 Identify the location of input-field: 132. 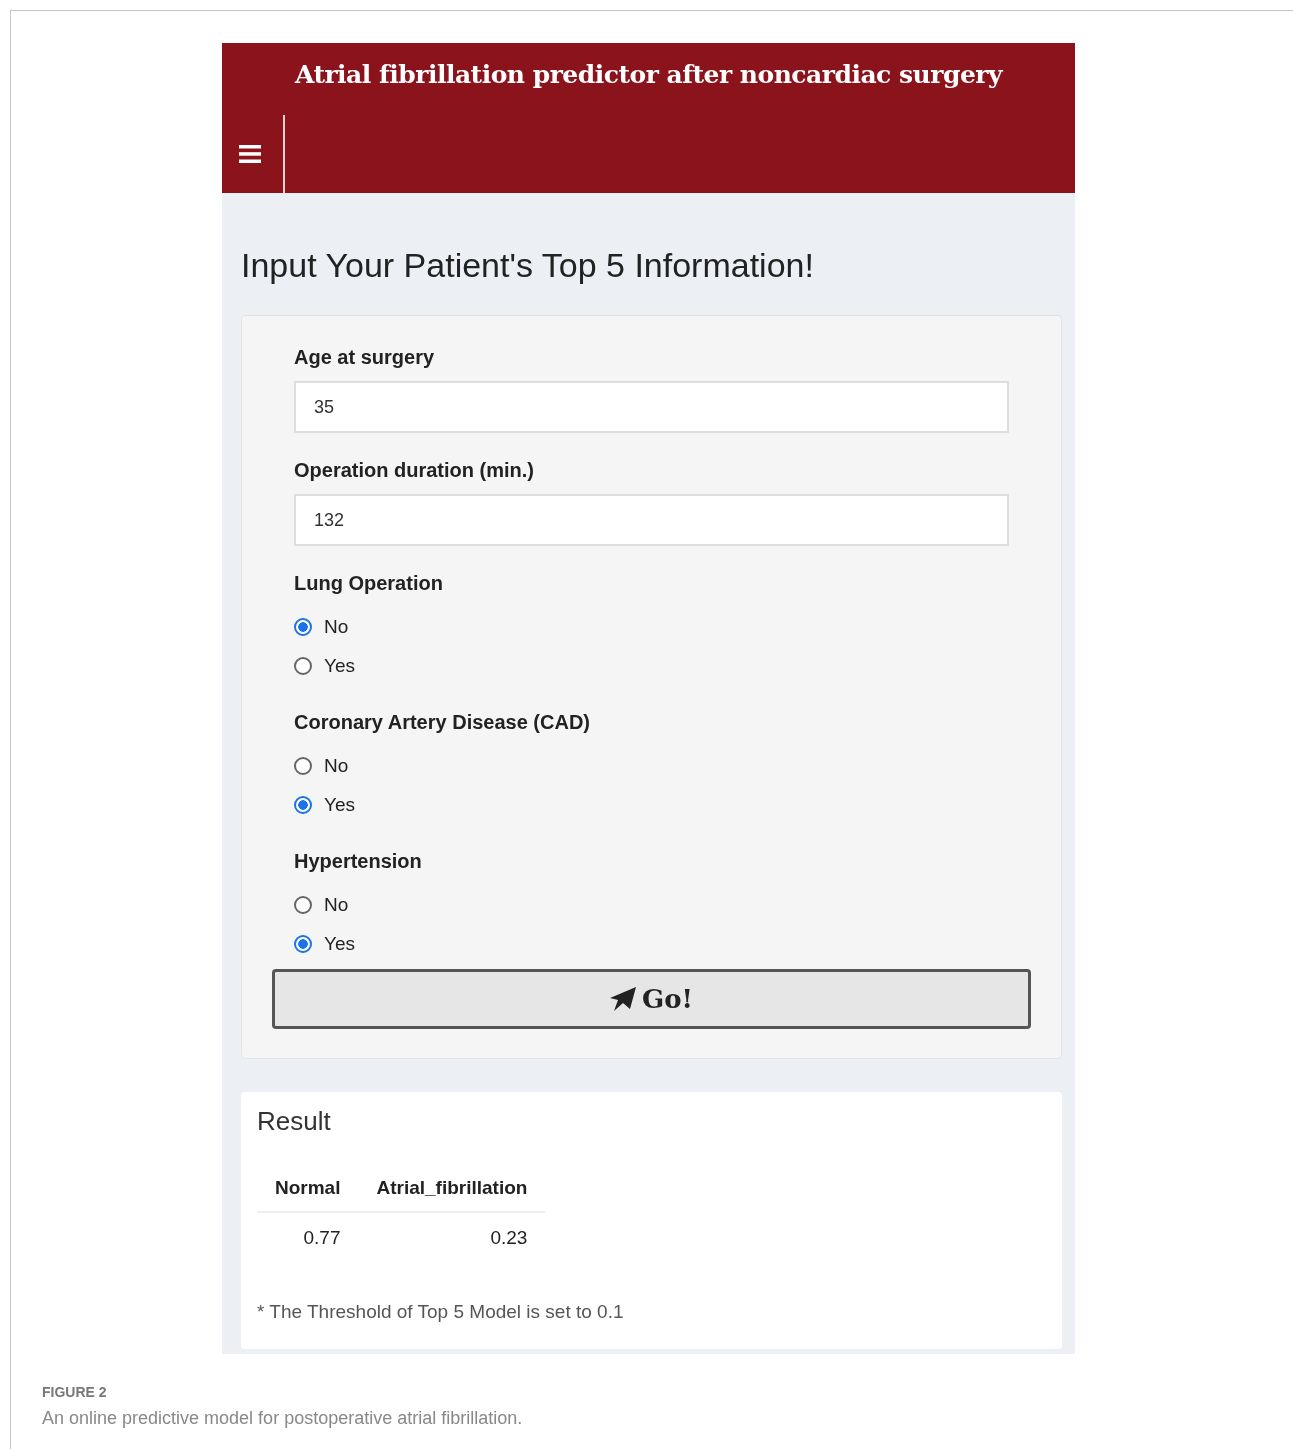
(651, 520).